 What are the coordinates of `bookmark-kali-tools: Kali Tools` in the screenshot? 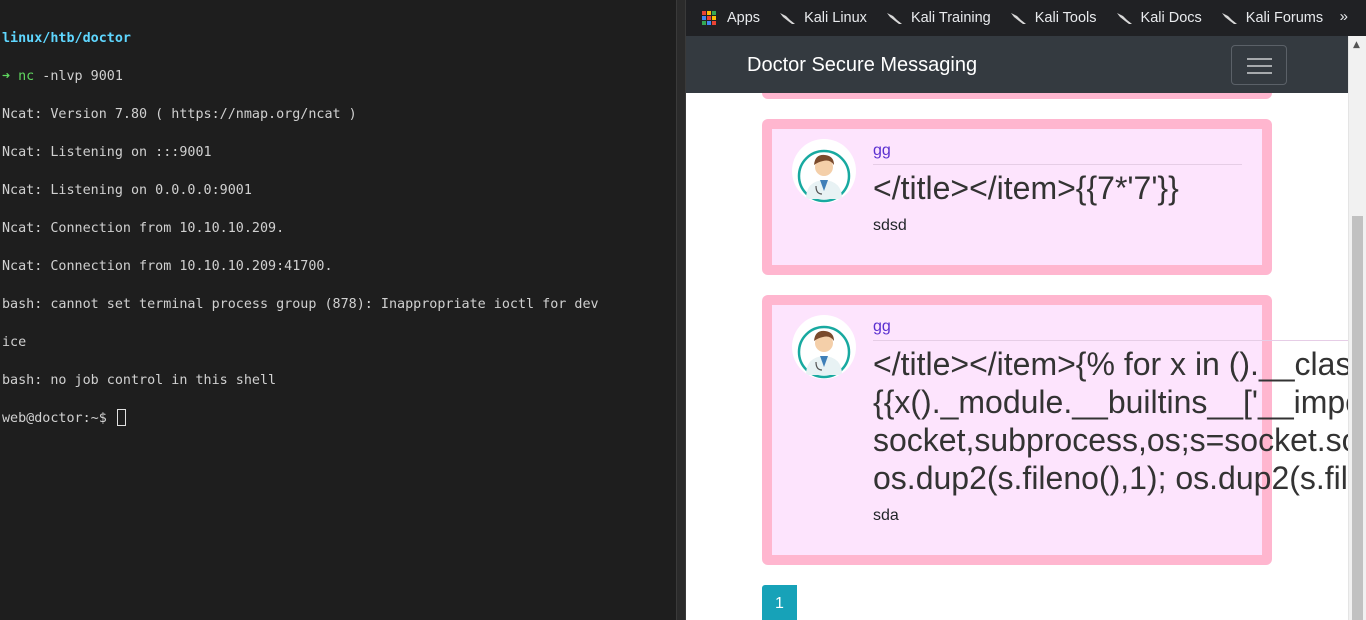 It's located at (1053, 18).